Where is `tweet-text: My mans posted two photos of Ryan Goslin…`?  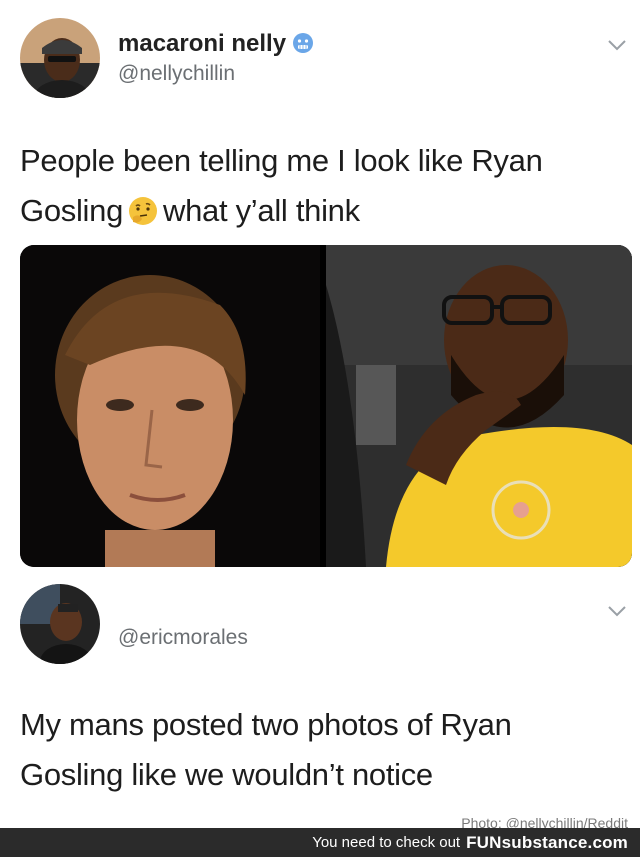 tweet-text: My mans posted two photos of Ryan Goslin… is located at coordinates (325, 750).